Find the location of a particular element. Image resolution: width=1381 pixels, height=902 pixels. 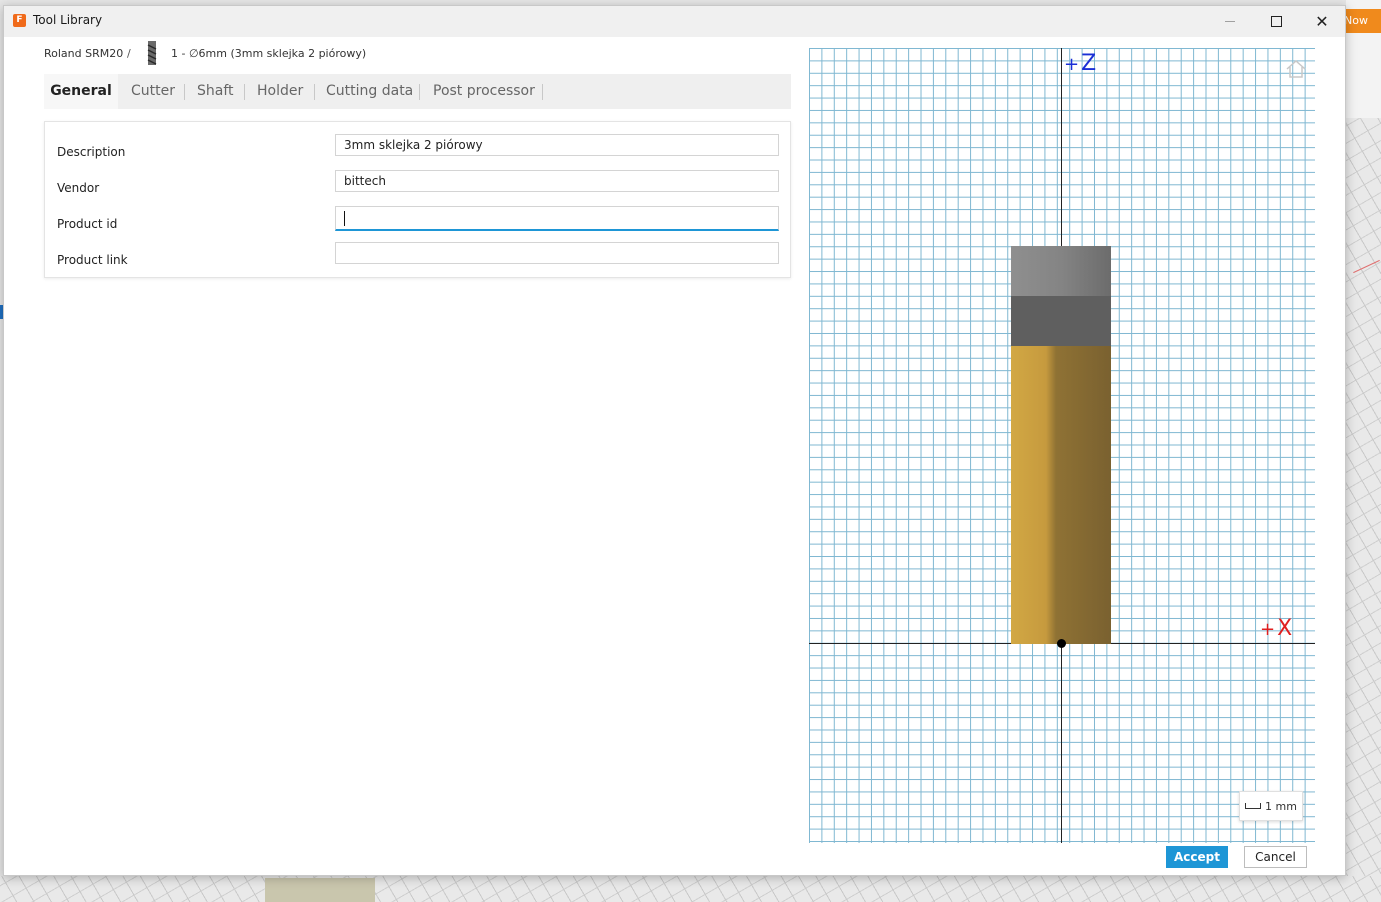

tab-post-processor: Post processor is located at coordinates (484, 91).